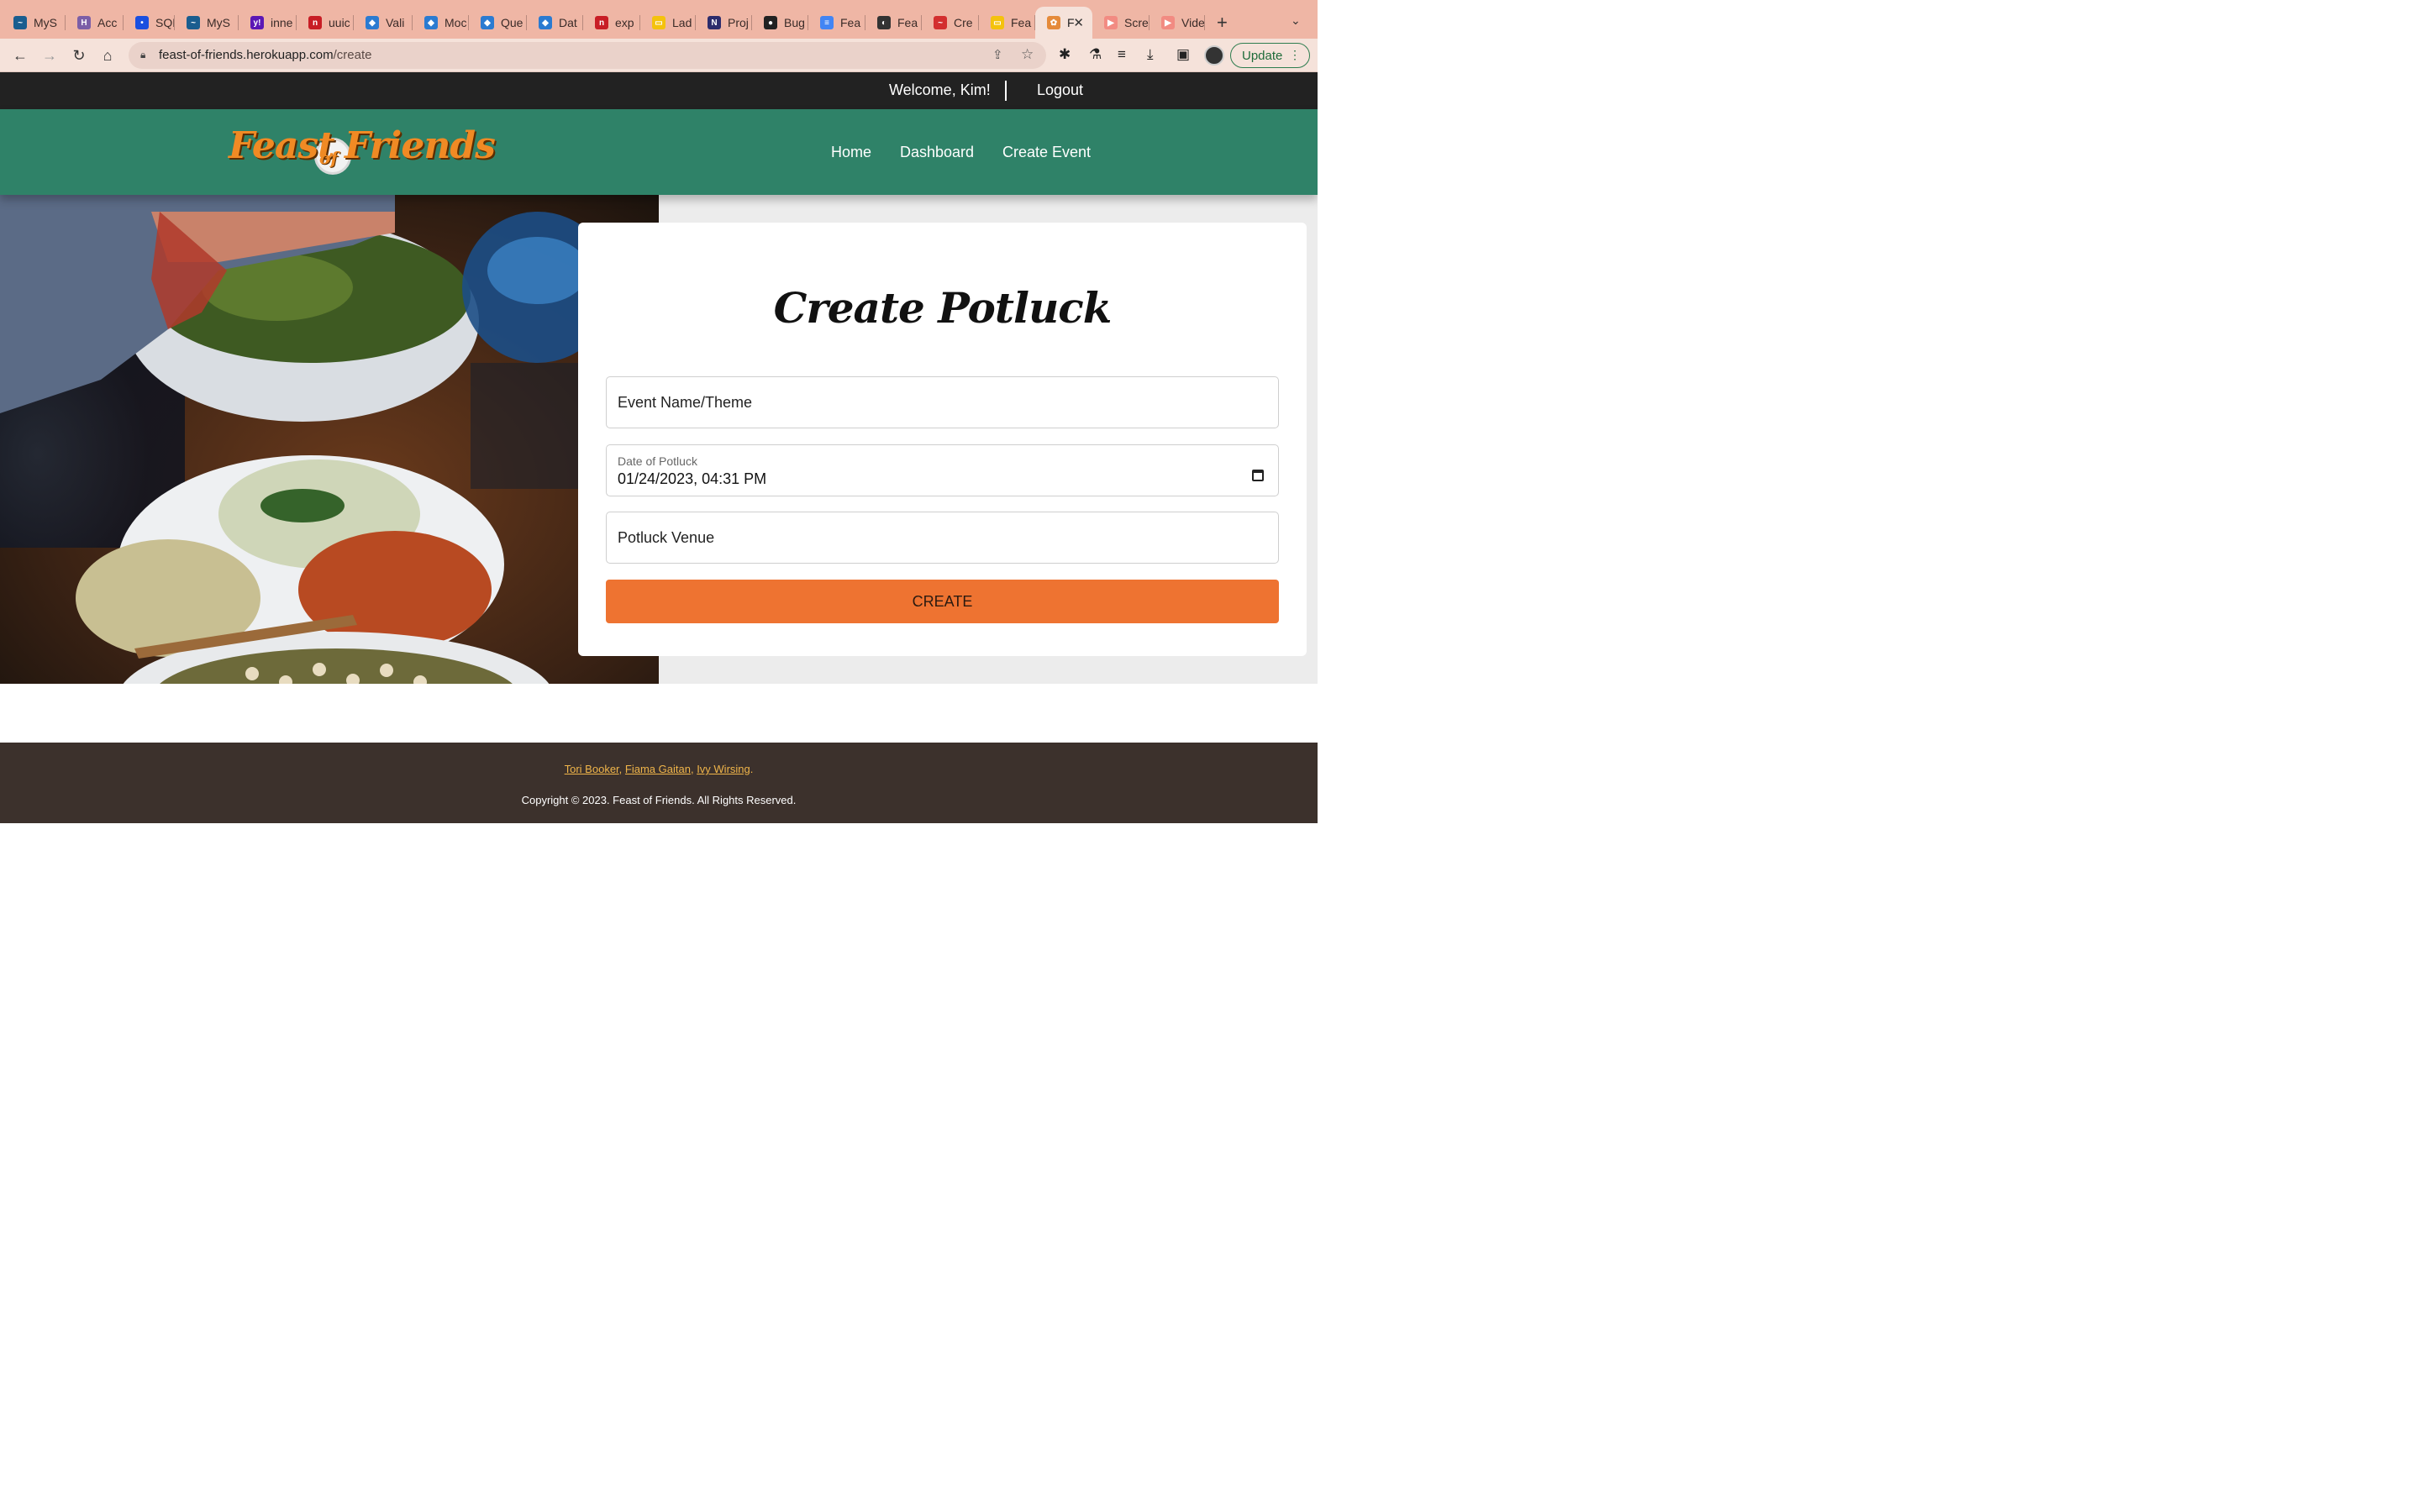 The width and height of the screenshot is (2420, 1512). What do you see at coordinates (1270, 55) in the screenshot?
I see `update-button: Update ⋮` at bounding box center [1270, 55].